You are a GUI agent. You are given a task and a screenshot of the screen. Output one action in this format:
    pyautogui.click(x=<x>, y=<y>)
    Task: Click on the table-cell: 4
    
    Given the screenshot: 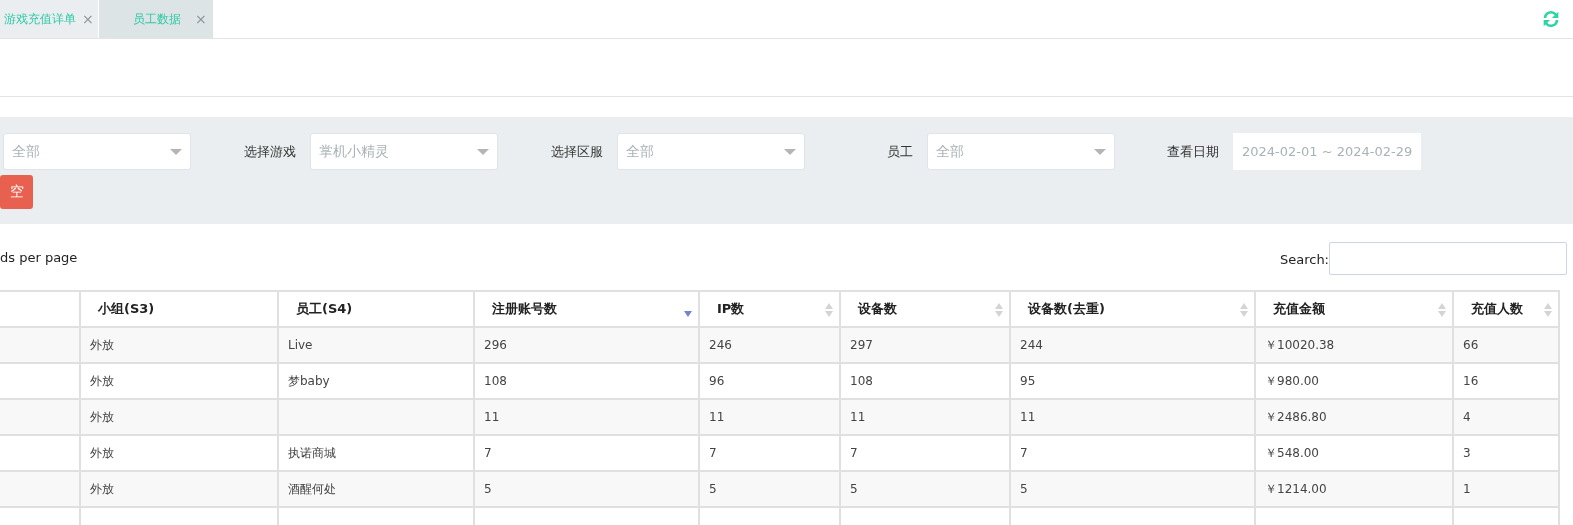 What is the action you would take?
    pyautogui.click(x=1506, y=417)
    